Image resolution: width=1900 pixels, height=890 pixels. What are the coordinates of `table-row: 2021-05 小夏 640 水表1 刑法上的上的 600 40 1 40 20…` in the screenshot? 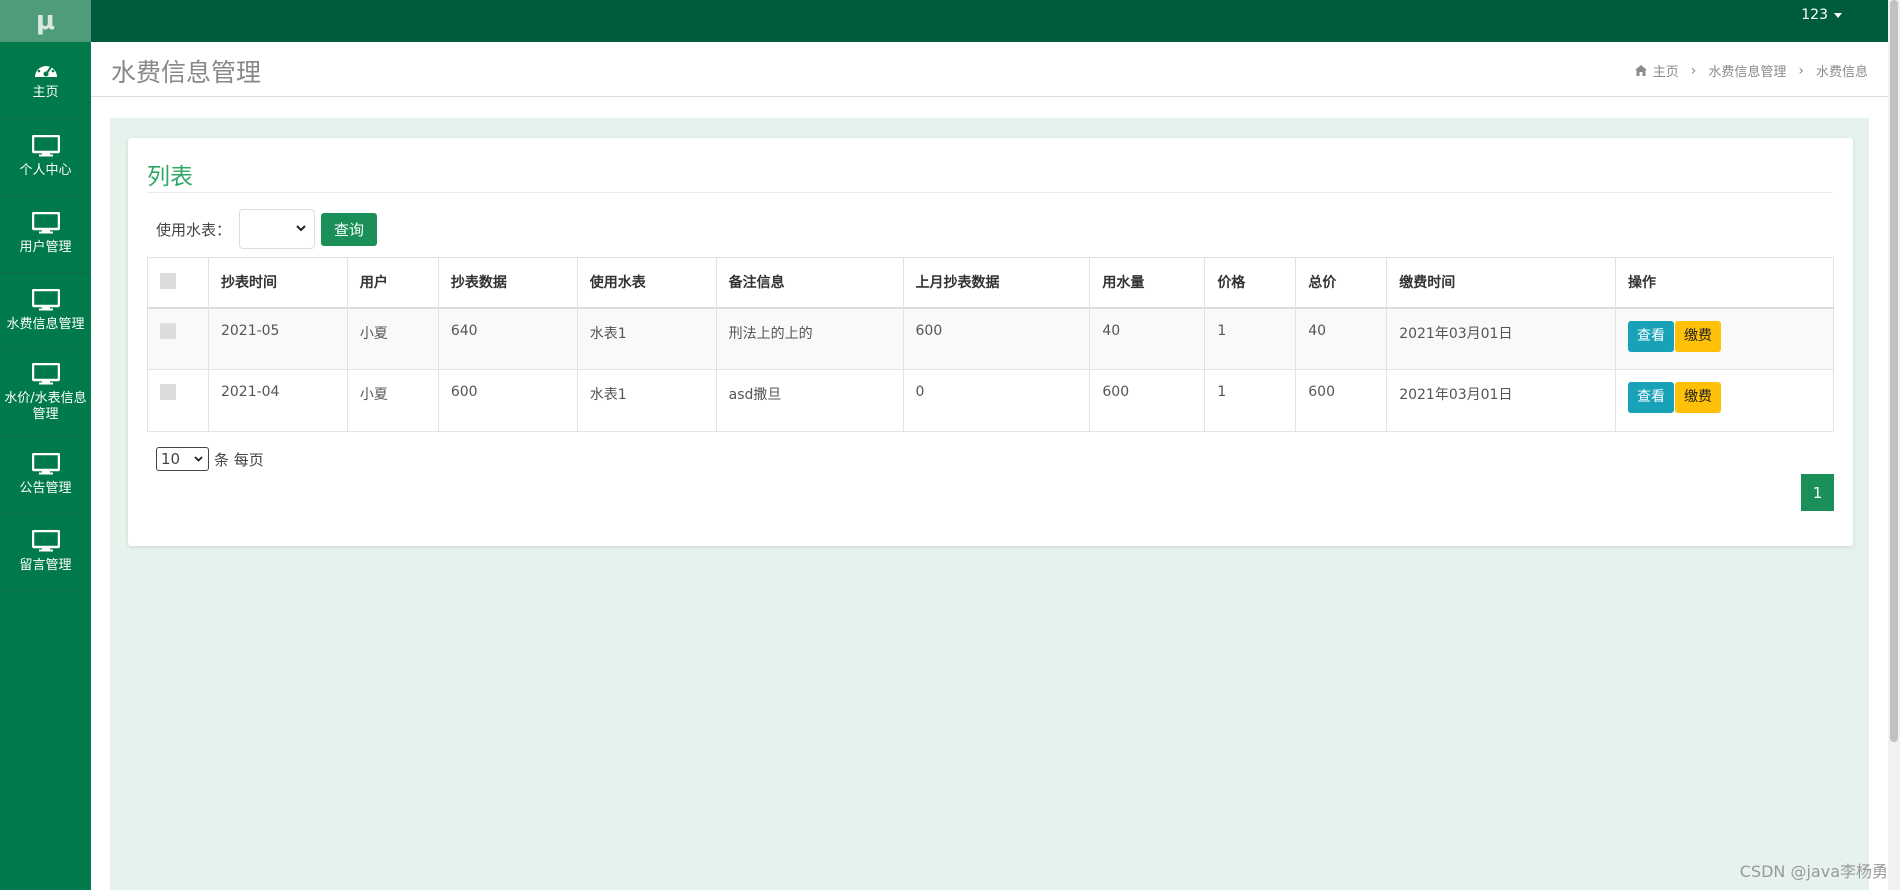 It's located at (990, 338).